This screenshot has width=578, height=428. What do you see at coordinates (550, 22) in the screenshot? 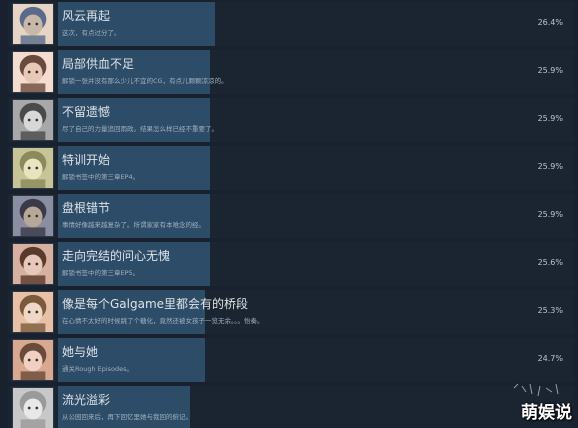
I see `unlock-percentage: 26.4%` at bounding box center [550, 22].